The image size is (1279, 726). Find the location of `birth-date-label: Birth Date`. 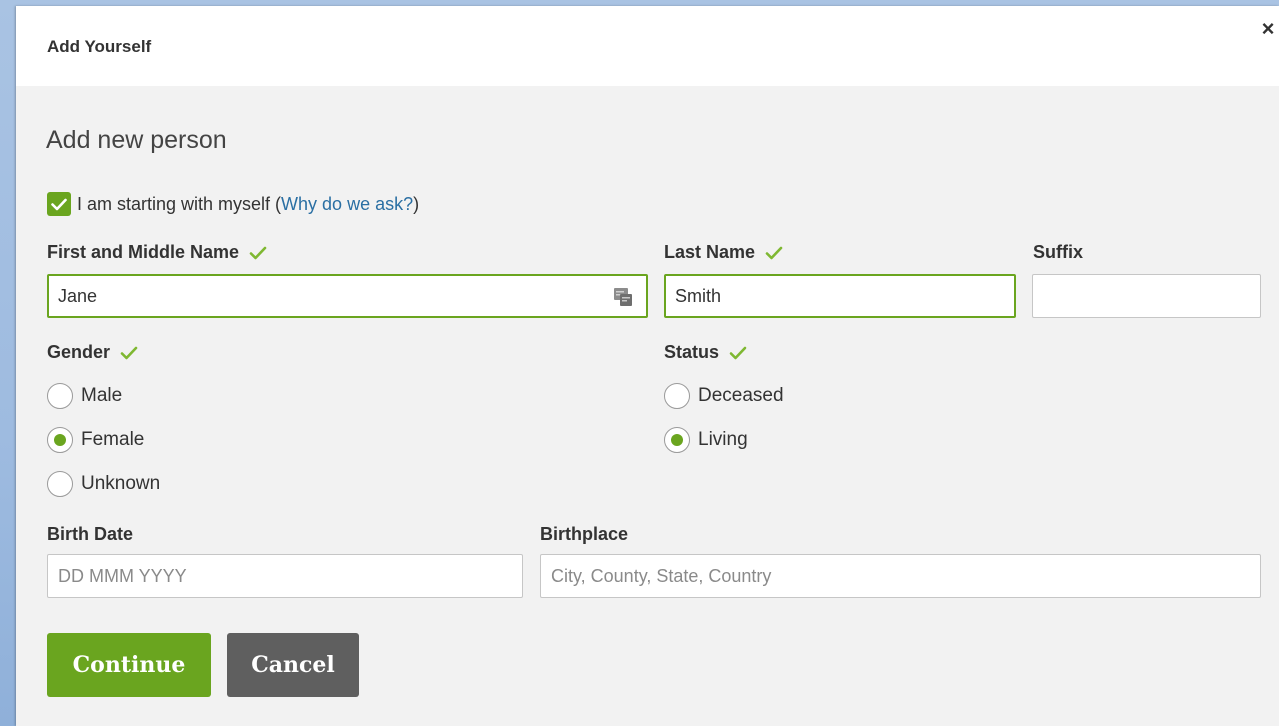

birth-date-label: Birth Date is located at coordinates (90, 534).